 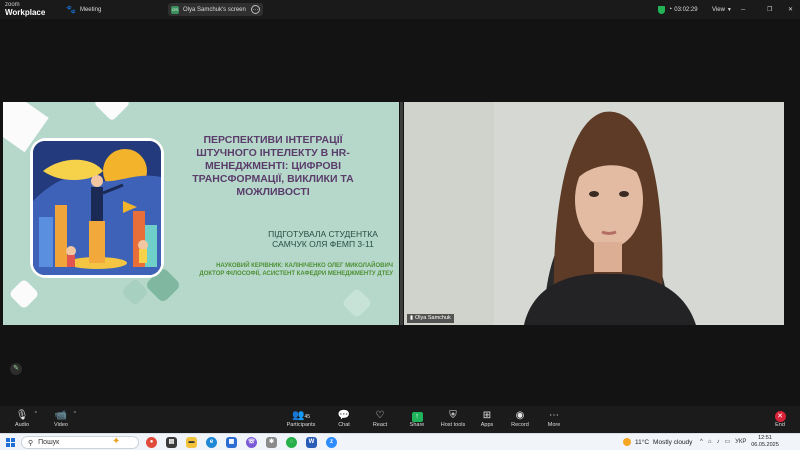 What do you see at coordinates (331, 442) in the screenshot?
I see `zoom-taskbar-icon: z` at bounding box center [331, 442].